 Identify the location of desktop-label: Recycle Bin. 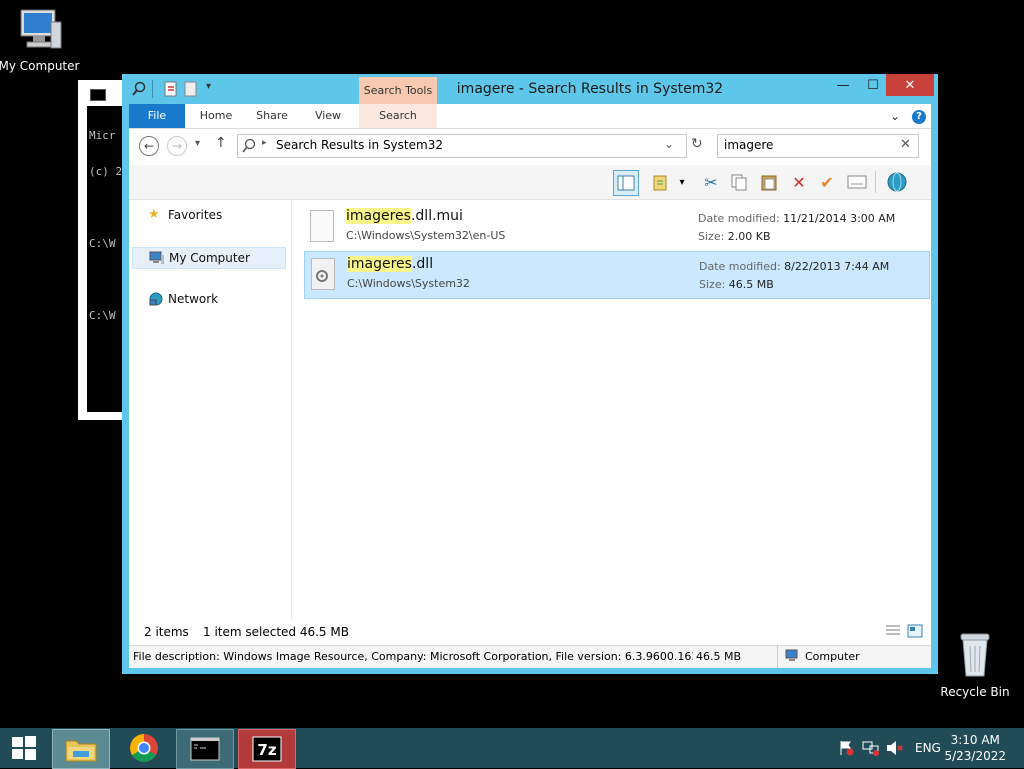
(975, 692).